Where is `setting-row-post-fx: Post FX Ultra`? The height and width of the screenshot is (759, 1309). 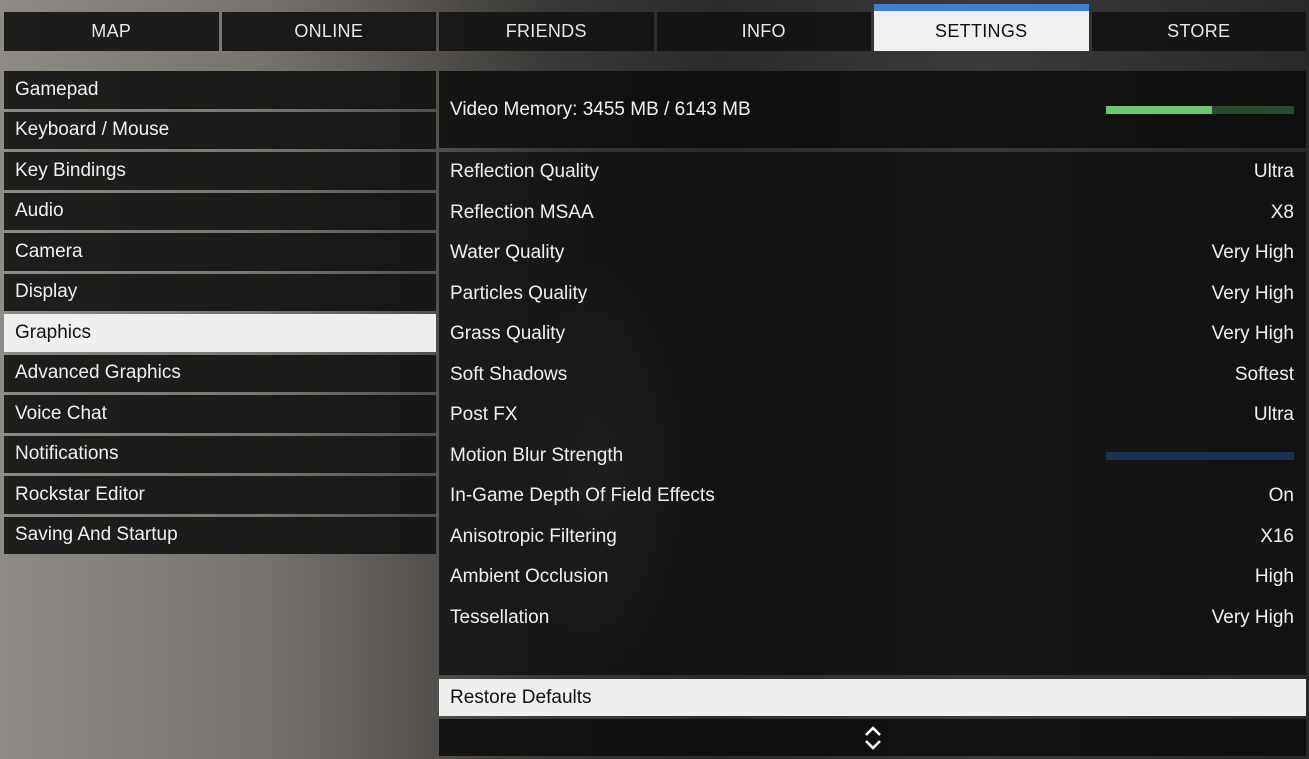
setting-row-post-fx: Post FX Ultra is located at coordinates (872, 415).